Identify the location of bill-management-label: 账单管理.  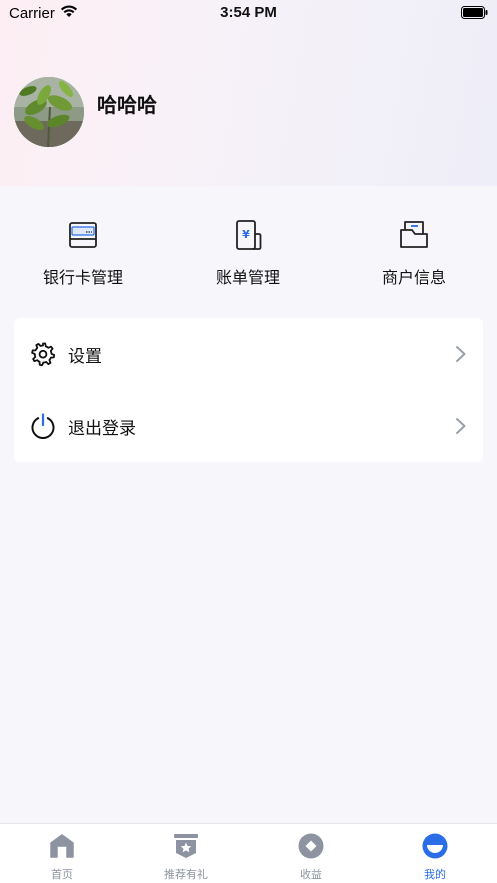
(247, 277).